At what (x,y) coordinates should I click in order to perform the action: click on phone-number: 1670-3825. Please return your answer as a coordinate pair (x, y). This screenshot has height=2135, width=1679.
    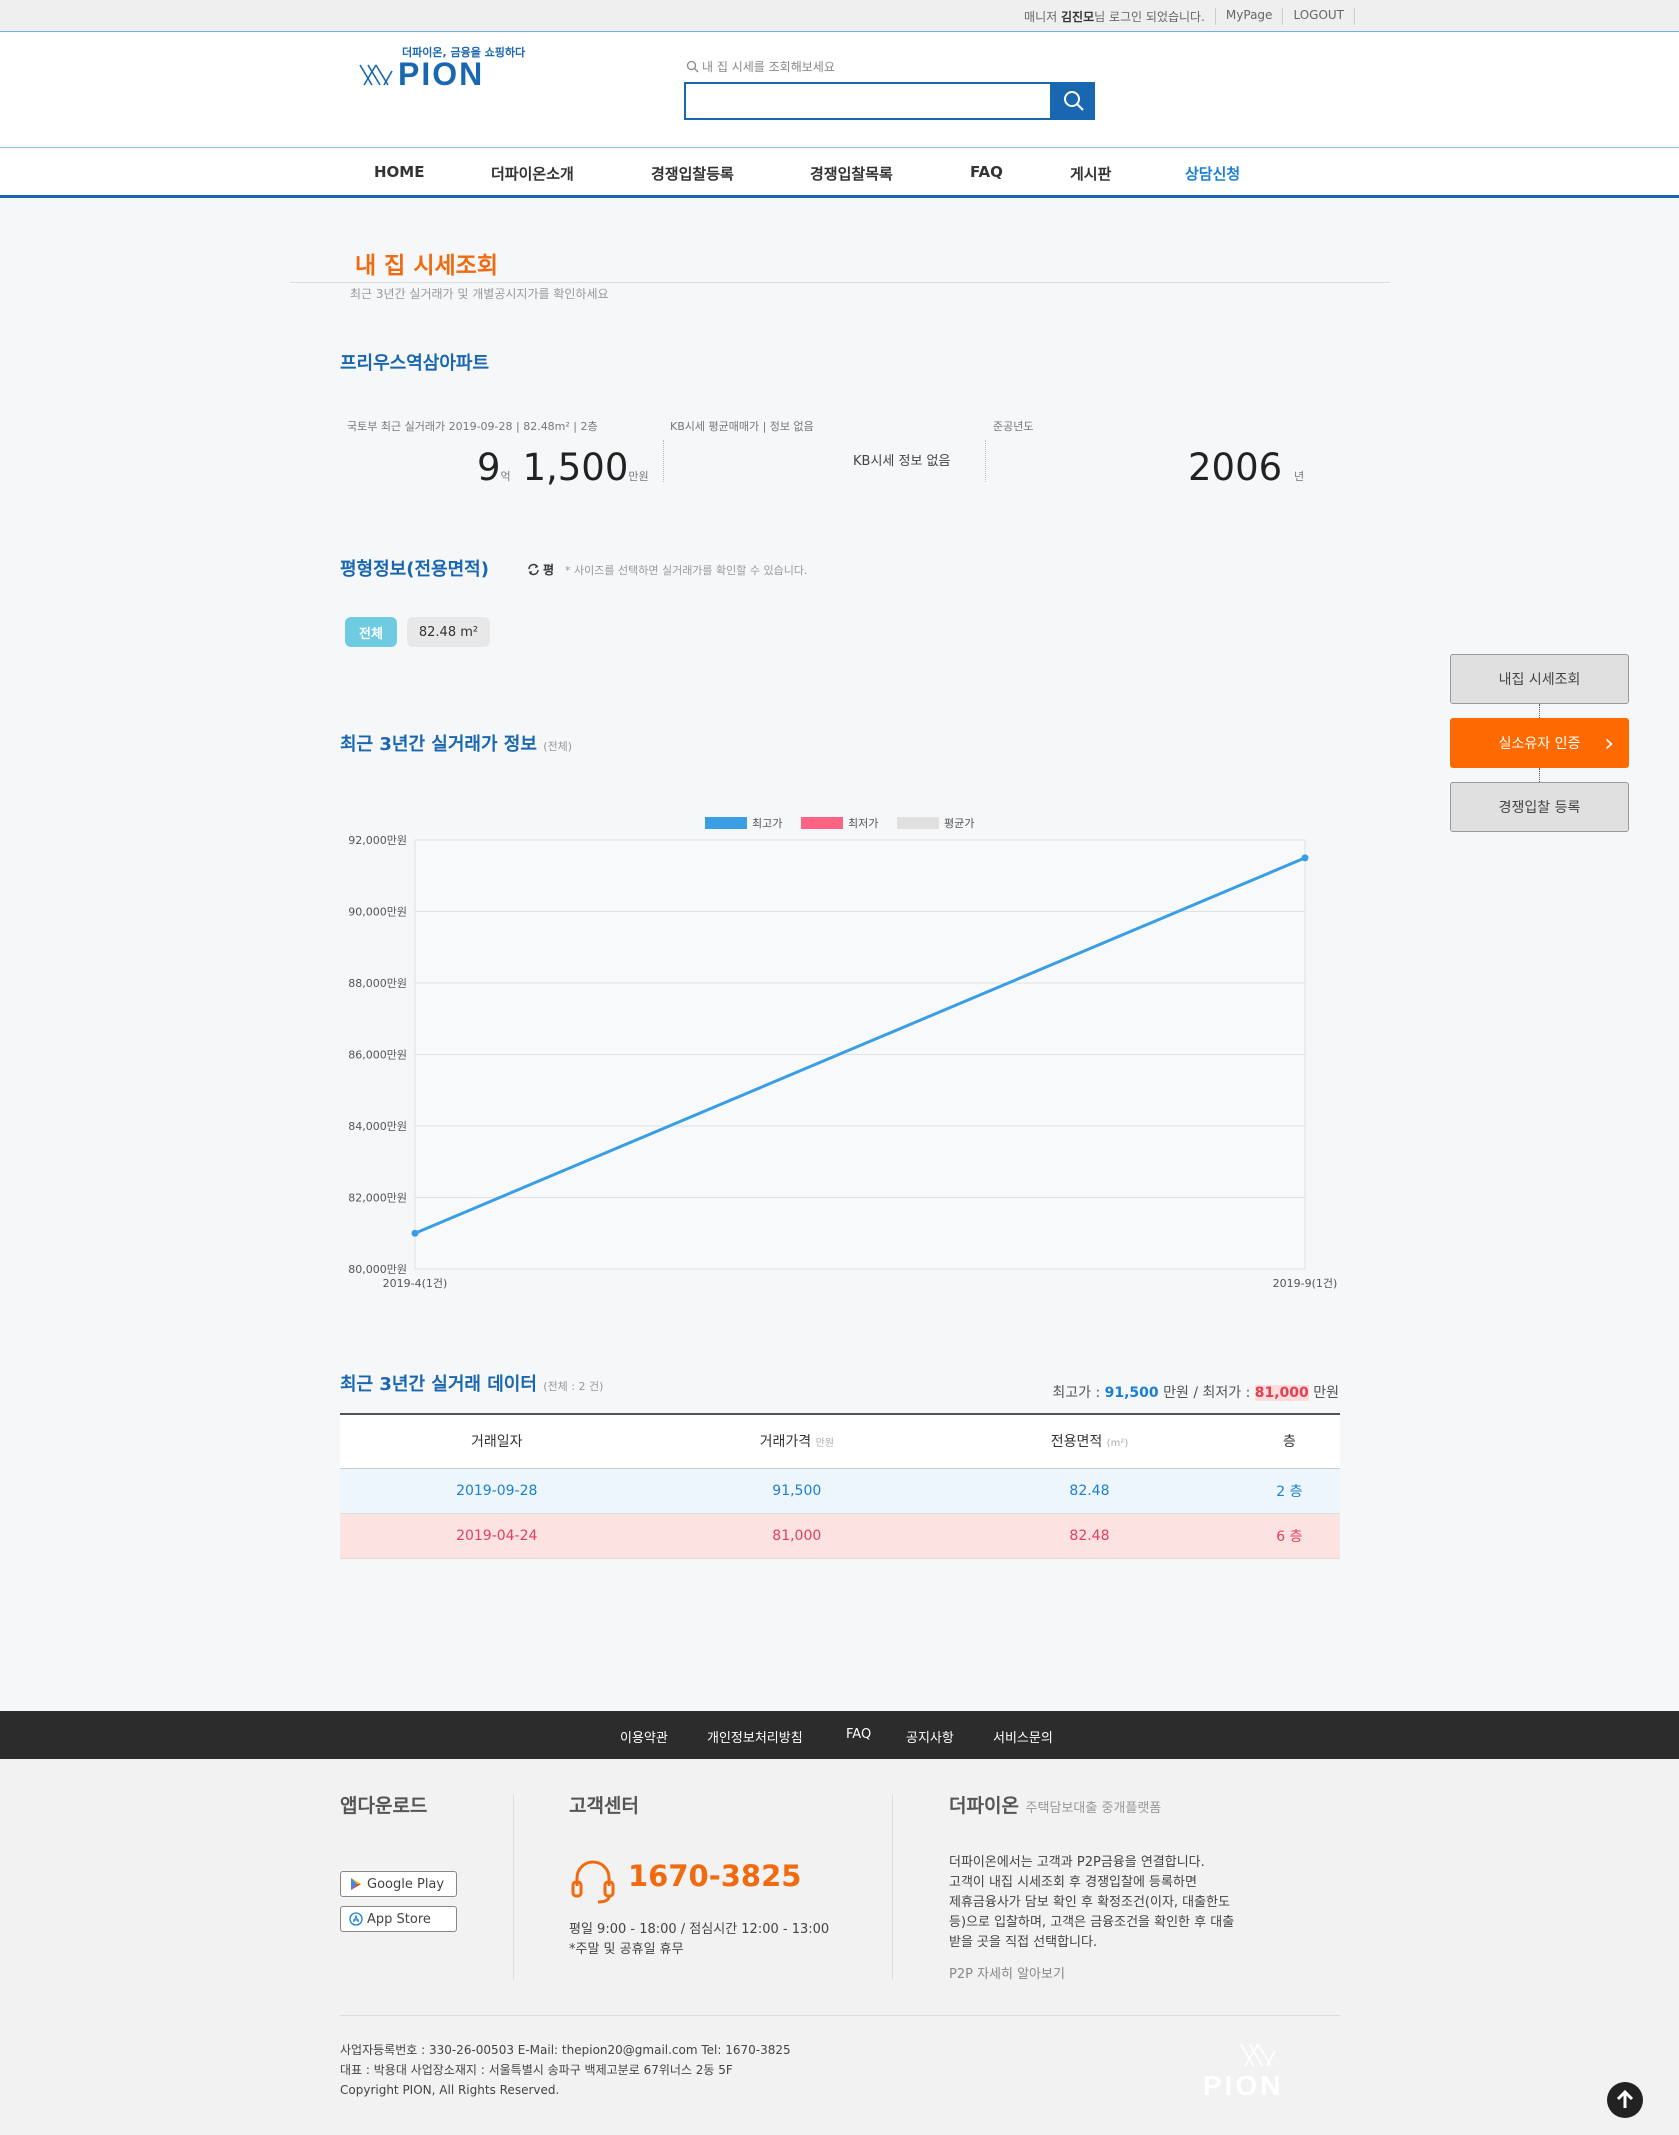
    Looking at the image, I should click on (714, 1876).